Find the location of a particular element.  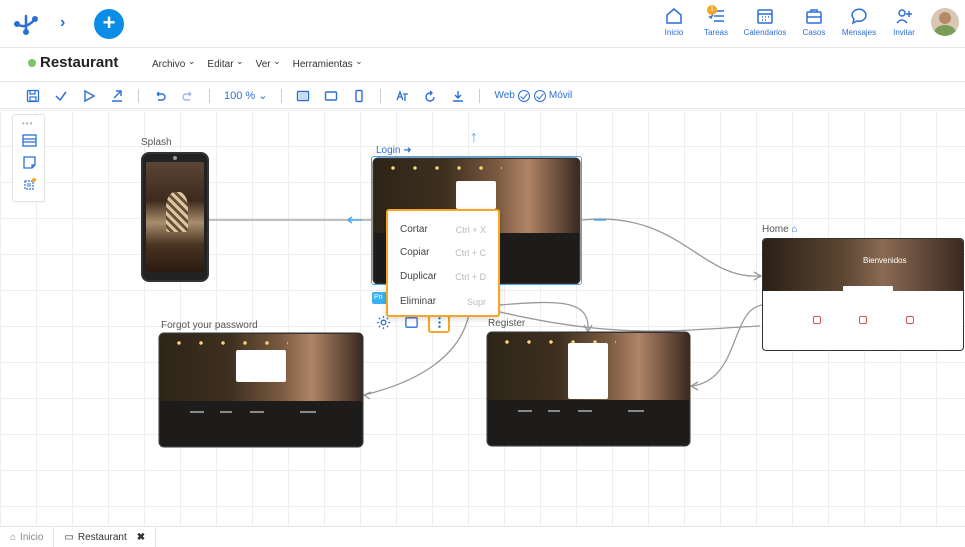

palette-drag-handle: ••• is located at coordinates (27, 123).